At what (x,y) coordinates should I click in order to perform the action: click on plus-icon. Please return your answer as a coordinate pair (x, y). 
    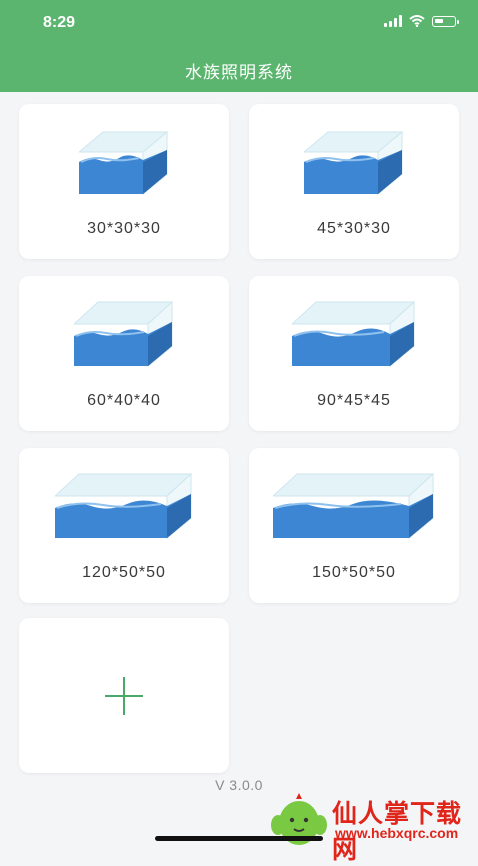
    Looking at the image, I should click on (124, 696).